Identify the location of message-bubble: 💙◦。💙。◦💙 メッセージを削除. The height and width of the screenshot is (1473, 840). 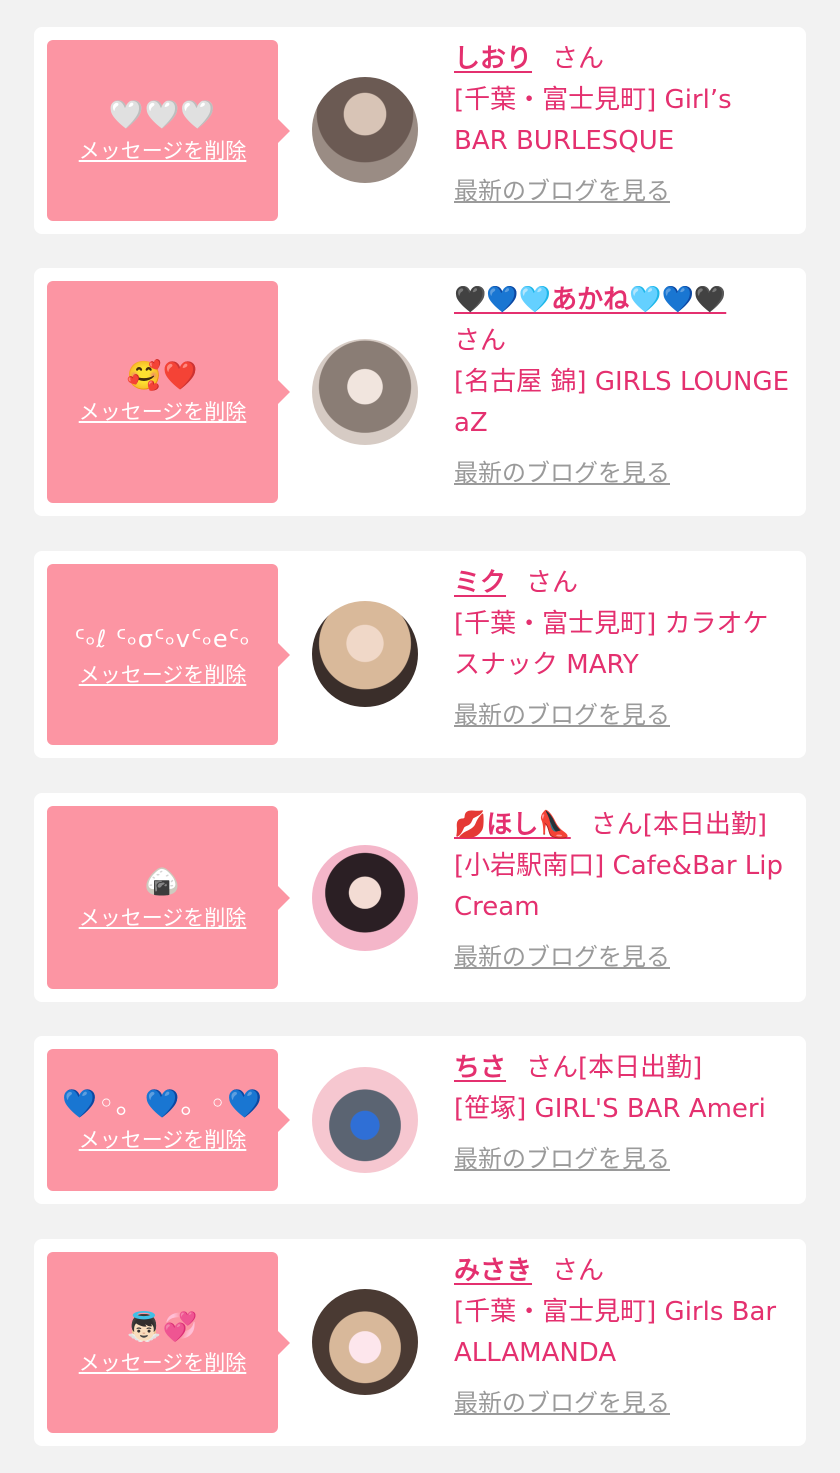
(168, 1120).